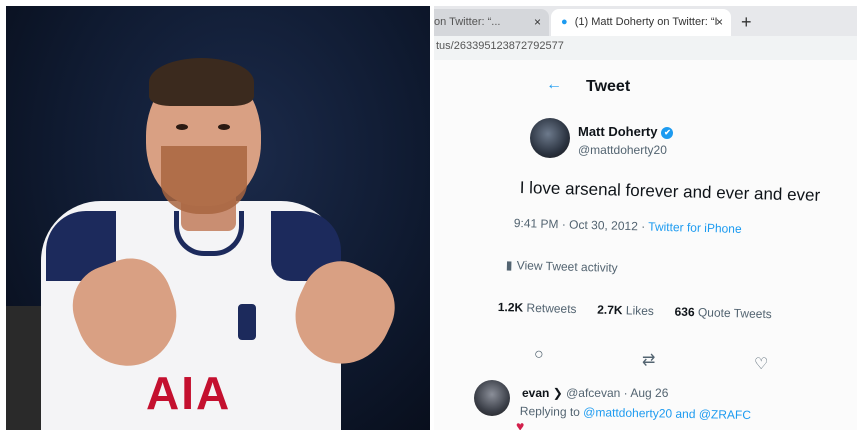  Describe the element at coordinates (645, 48) in the screenshot. I see `url-bar: tus/263395123872792577` at that location.